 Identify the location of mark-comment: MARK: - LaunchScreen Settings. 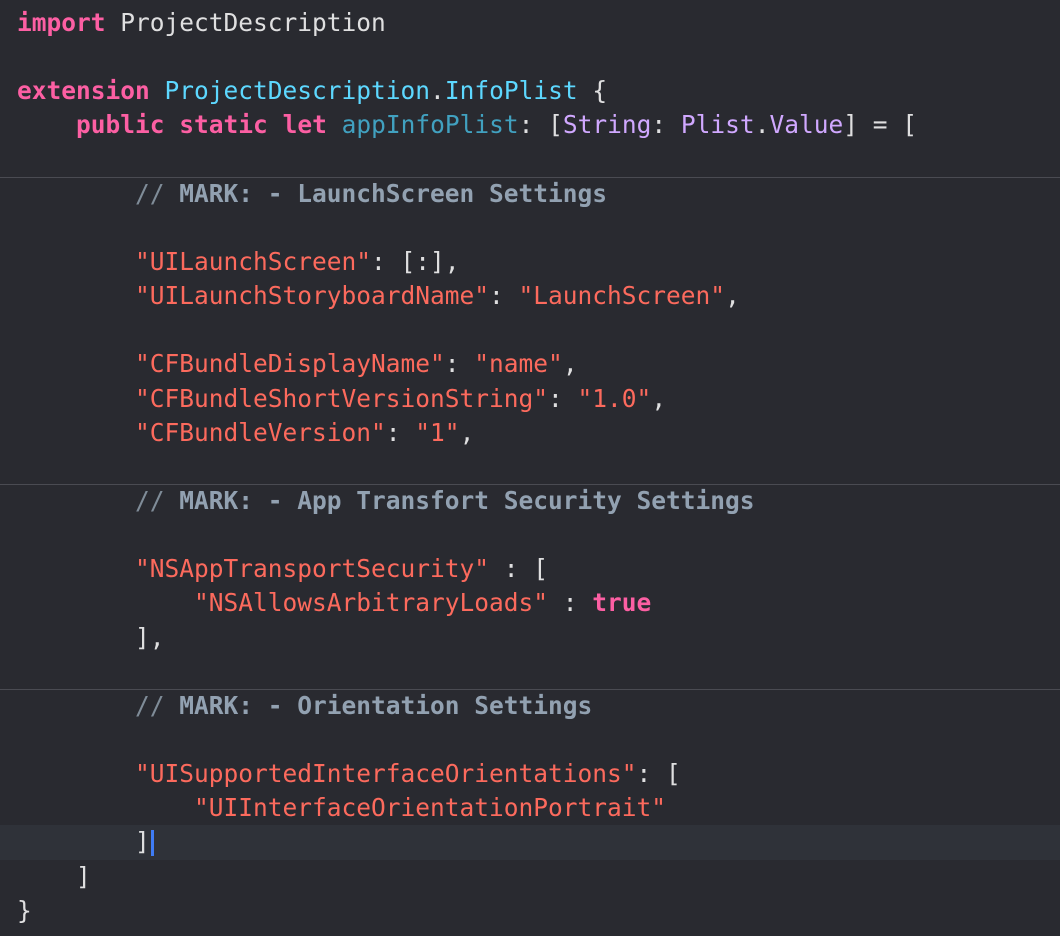
(393, 193).